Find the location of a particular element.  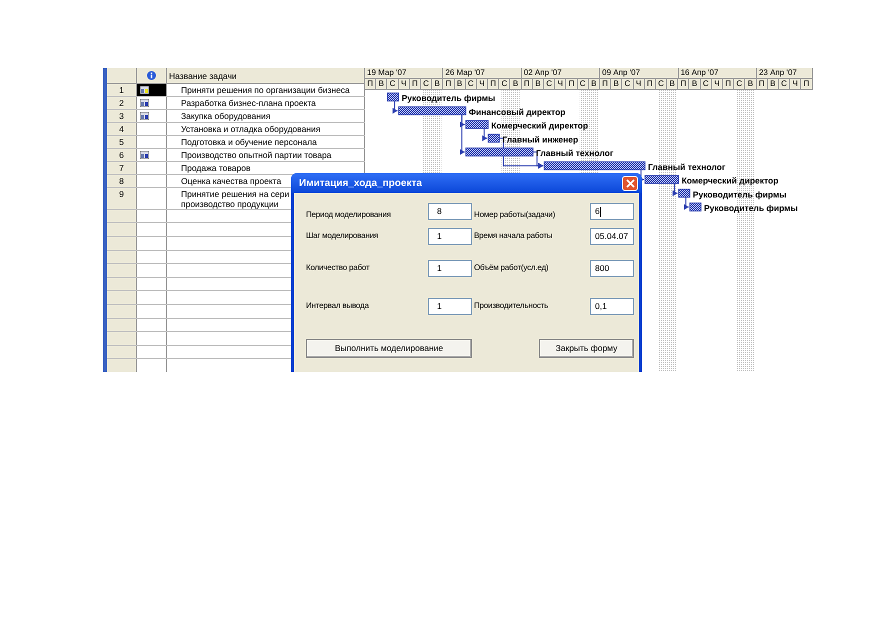

row-number: 5 is located at coordinates (122, 142).